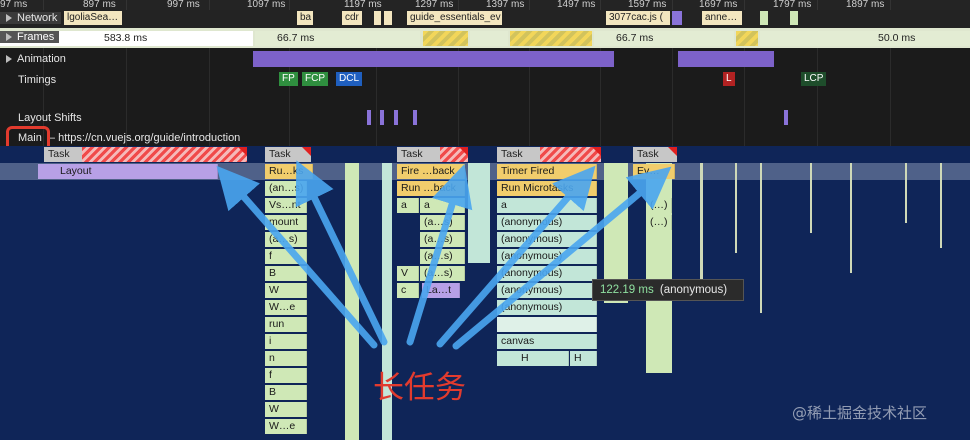 The height and width of the screenshot is (440, 970). What do you see at coordinates (419, 388) in the screenshot?
I see `long-task-annotation: 长任务` at bounding box center [419, 388].